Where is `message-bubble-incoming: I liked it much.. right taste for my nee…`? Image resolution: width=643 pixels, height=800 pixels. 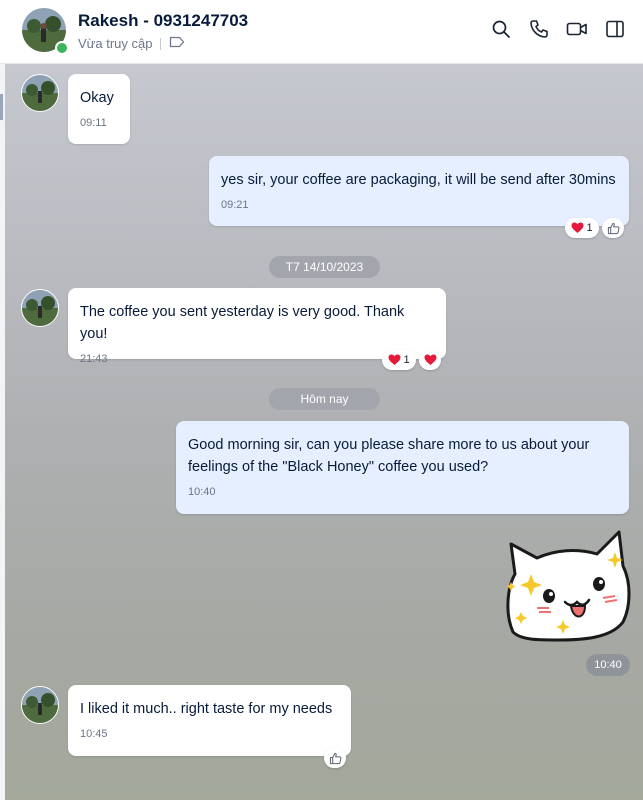 message-bubble-incoming: I liked it much.. right taste for my nee… is located at coordinates (209, 720).